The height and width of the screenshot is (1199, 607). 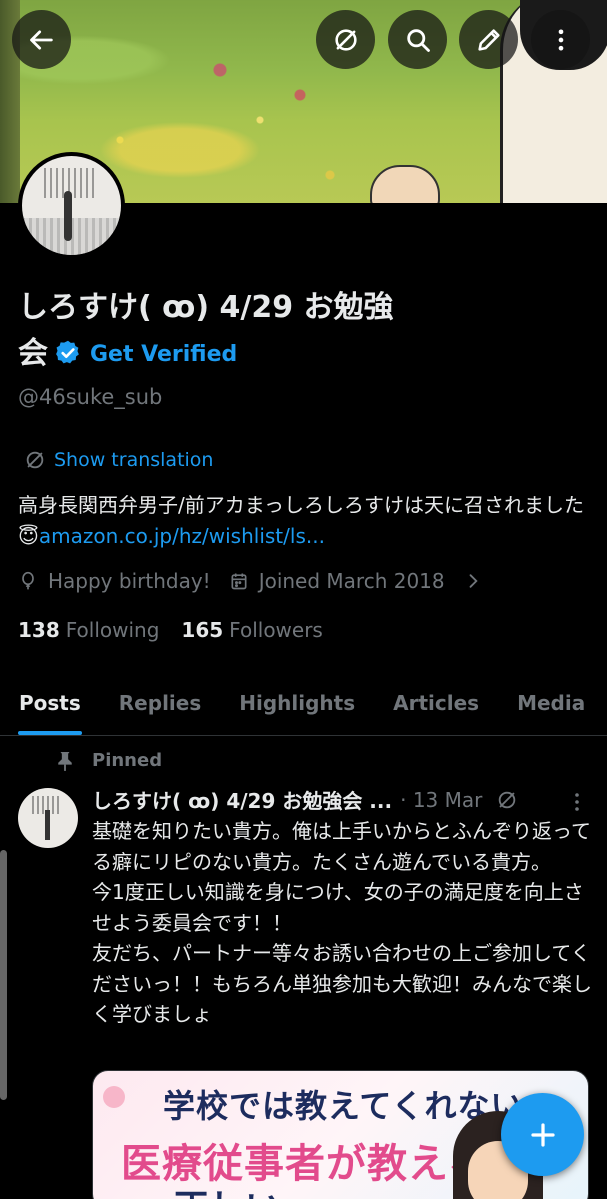 I want to click on calendar-icon, so click(x=239, y=581).